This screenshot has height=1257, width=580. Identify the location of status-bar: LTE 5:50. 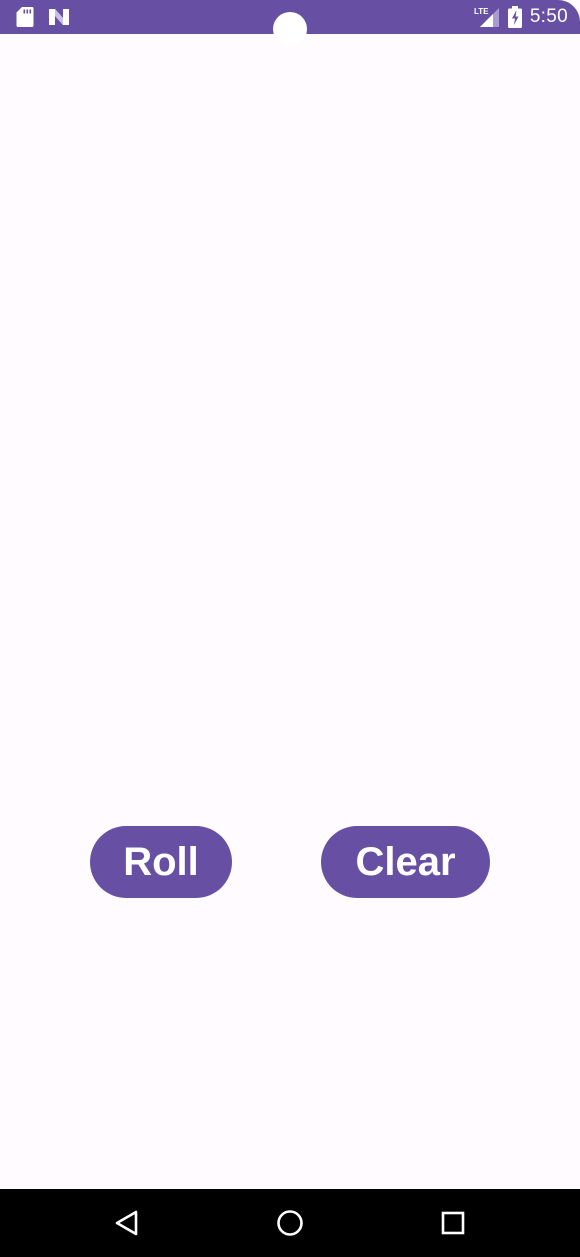
(290, 23).